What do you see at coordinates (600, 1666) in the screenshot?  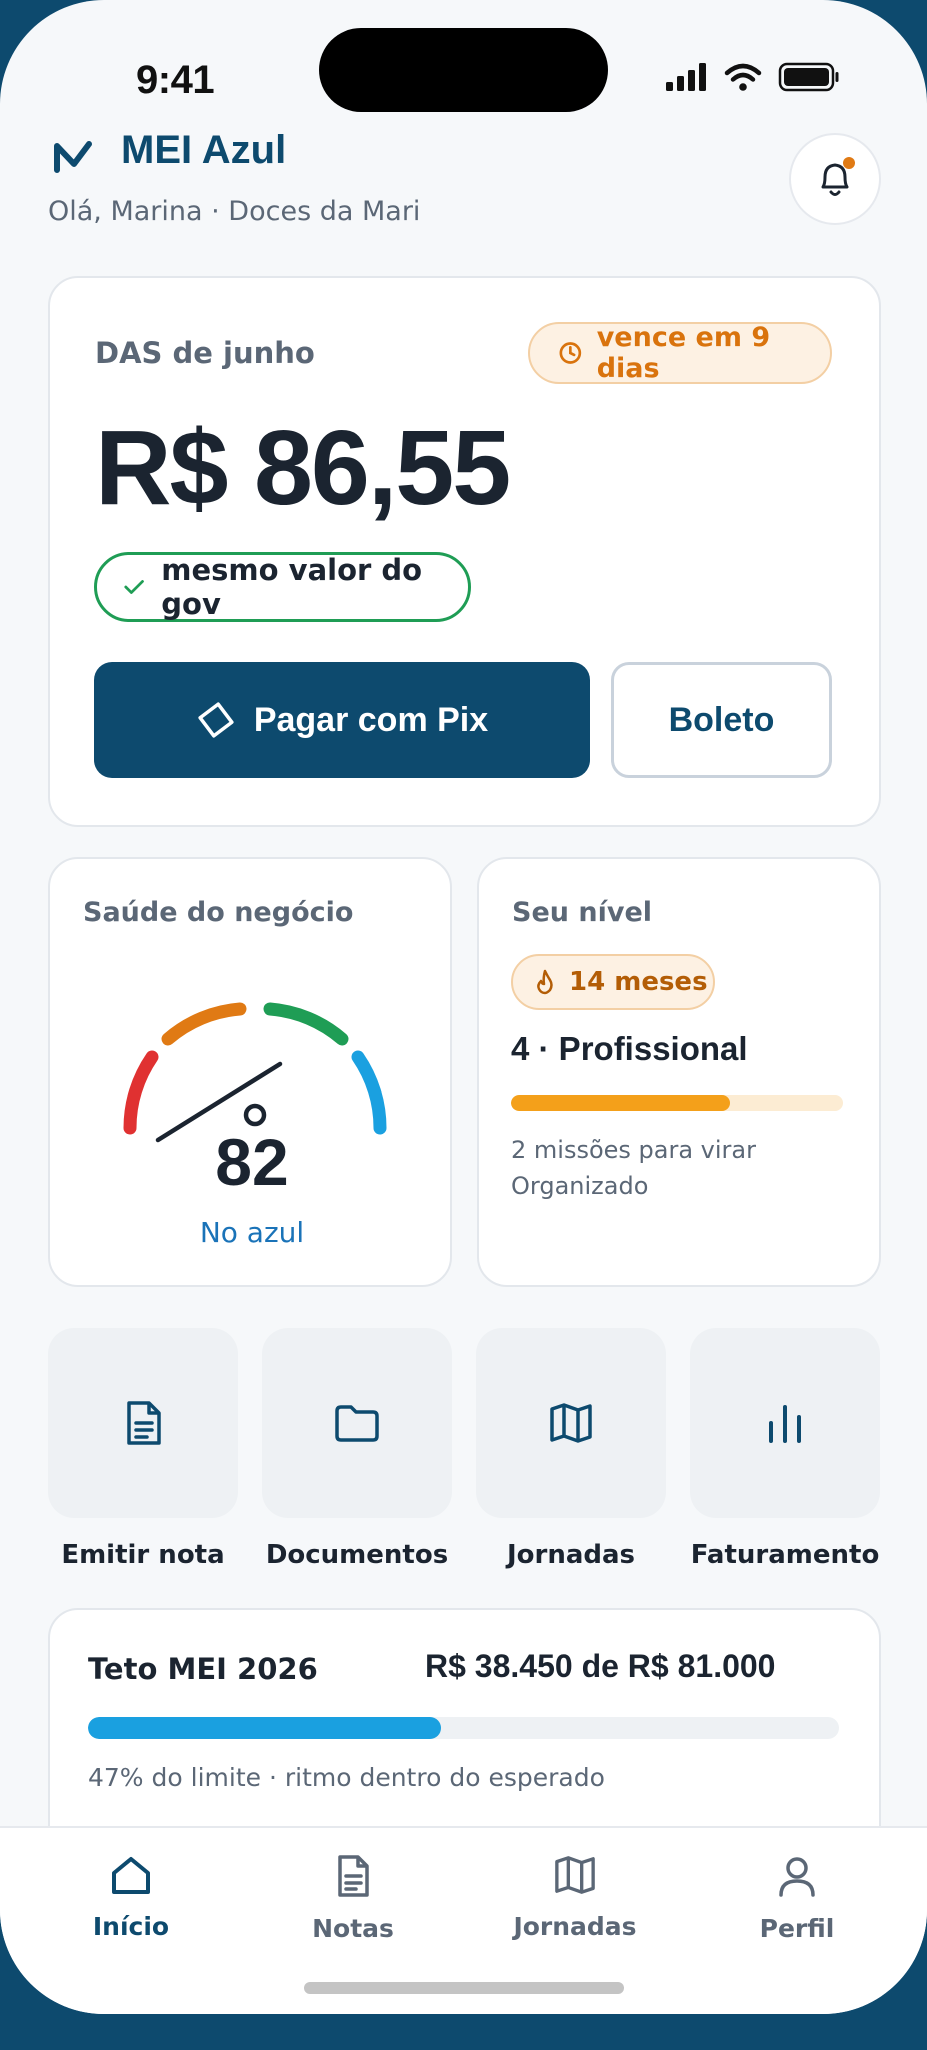 I see `teto-value: R$ 38.450 de R$ 81.000` at bounding box center [600, 1666].